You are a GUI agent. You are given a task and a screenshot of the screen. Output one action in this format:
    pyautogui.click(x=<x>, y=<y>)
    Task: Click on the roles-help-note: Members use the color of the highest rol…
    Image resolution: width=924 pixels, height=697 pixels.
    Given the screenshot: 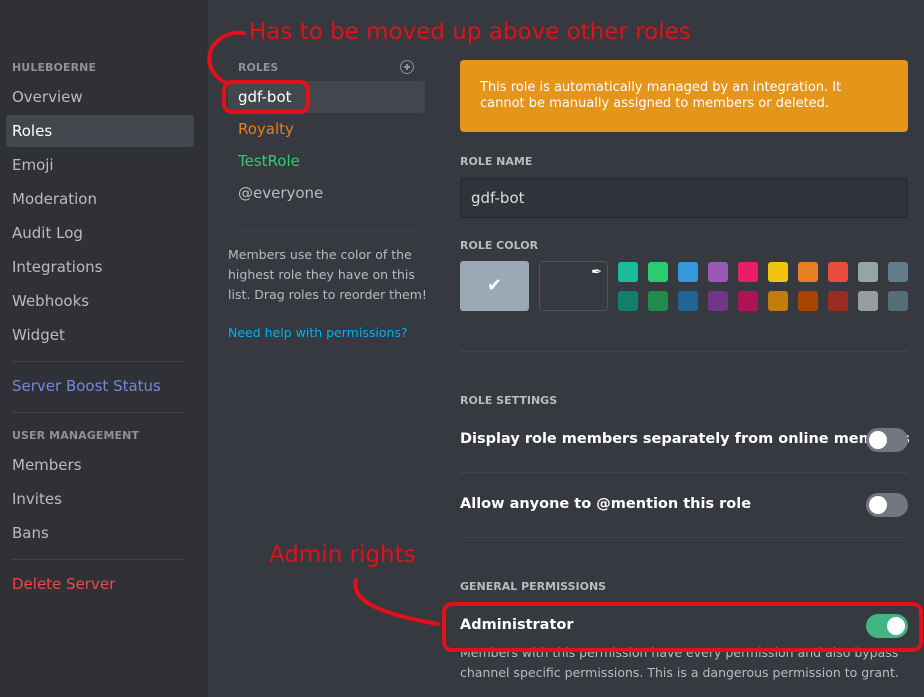 What is the action you would take?
    pyautogui.click(x=327, y=274)
    